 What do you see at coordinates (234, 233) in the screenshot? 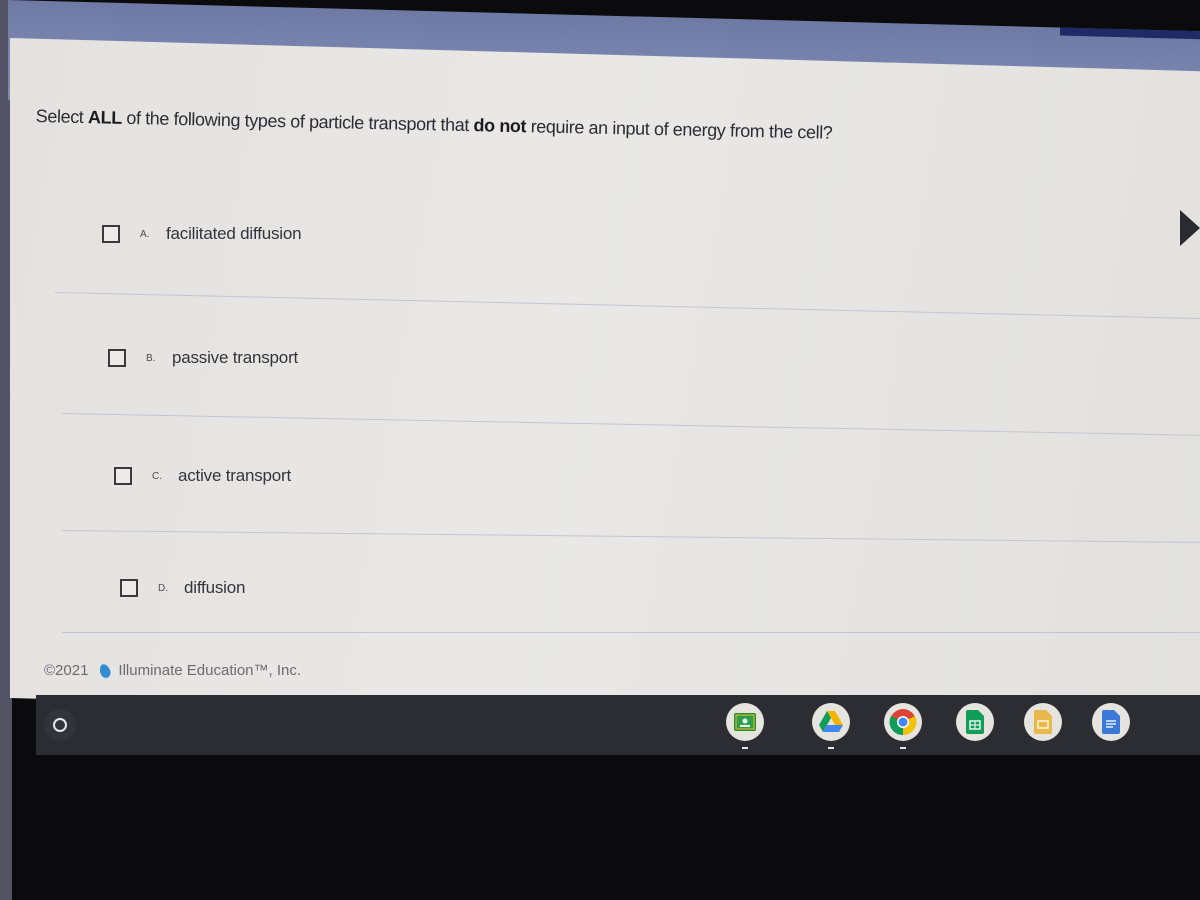
I see `option-a-text: facilitated diffusion` at bounding box center [234, 233].